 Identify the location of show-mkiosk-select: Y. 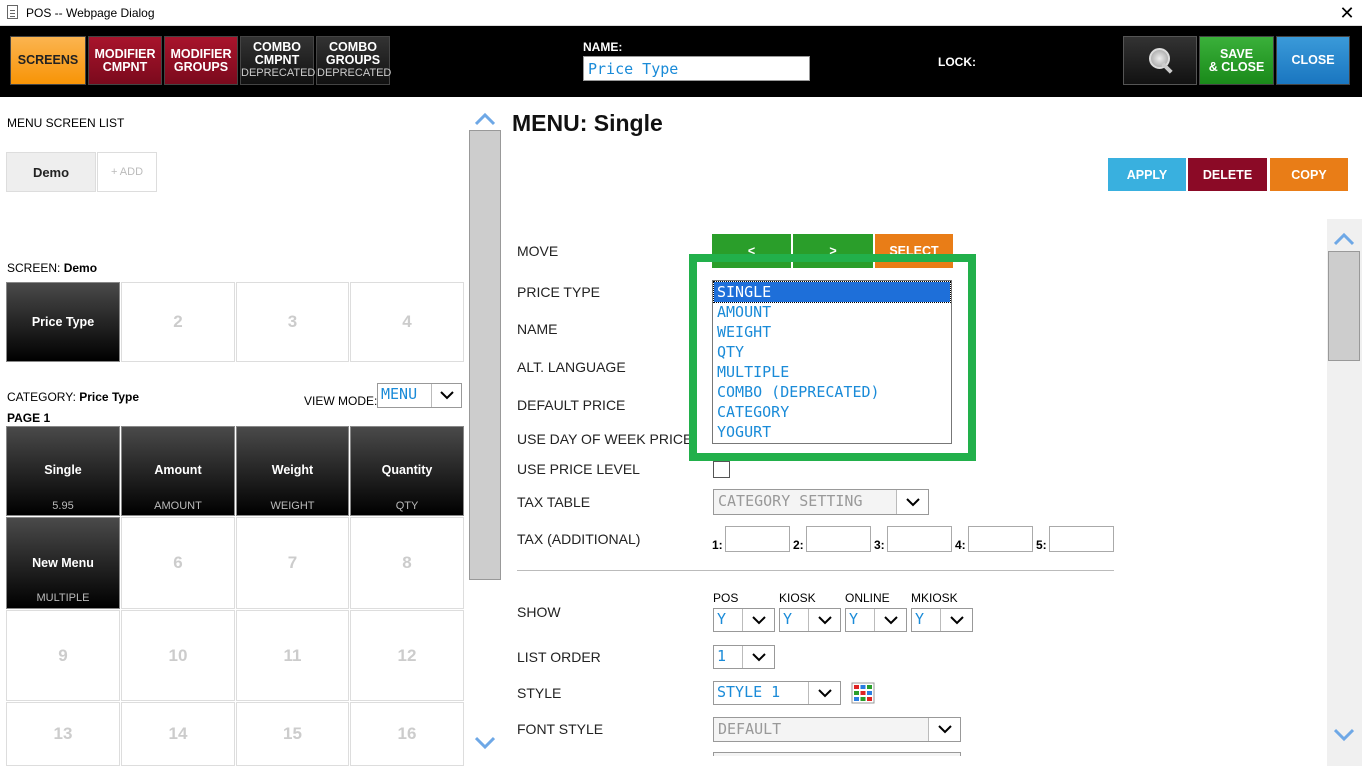
(942, 620).